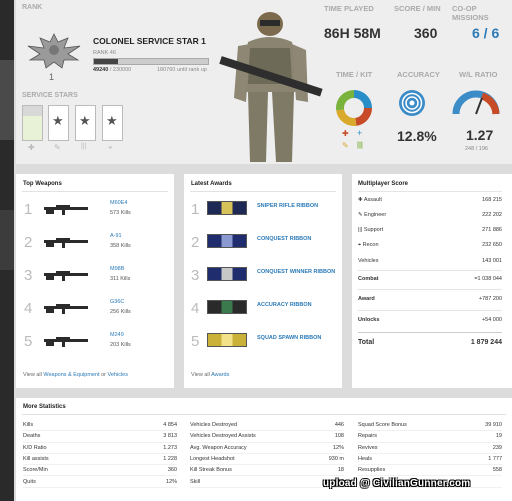 Image resolution: width=512 pixels, height=501 pixels. Describe the element at coordinates (368, 261) in the screenshot. I see `vehicles-label: Vehicles` at that location.